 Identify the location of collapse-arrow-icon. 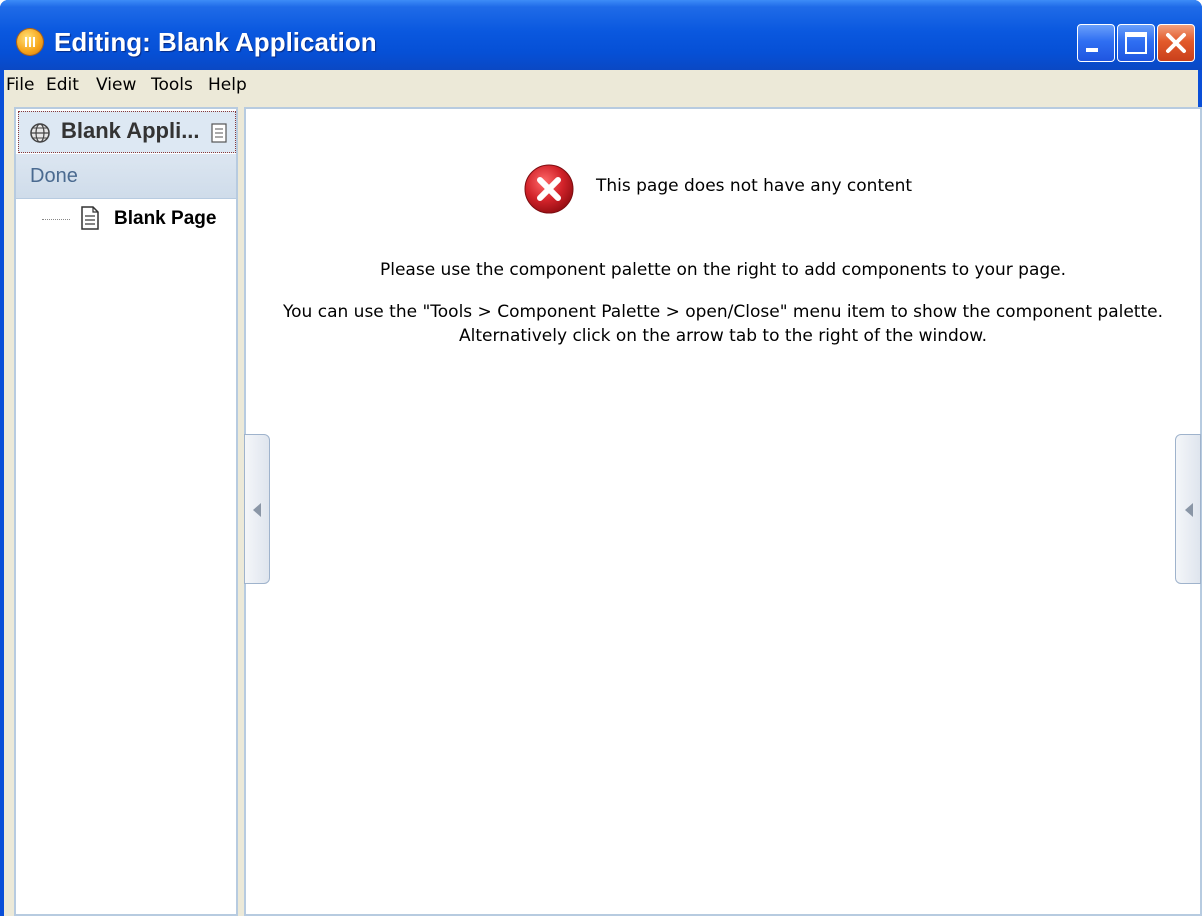
(257, 510).